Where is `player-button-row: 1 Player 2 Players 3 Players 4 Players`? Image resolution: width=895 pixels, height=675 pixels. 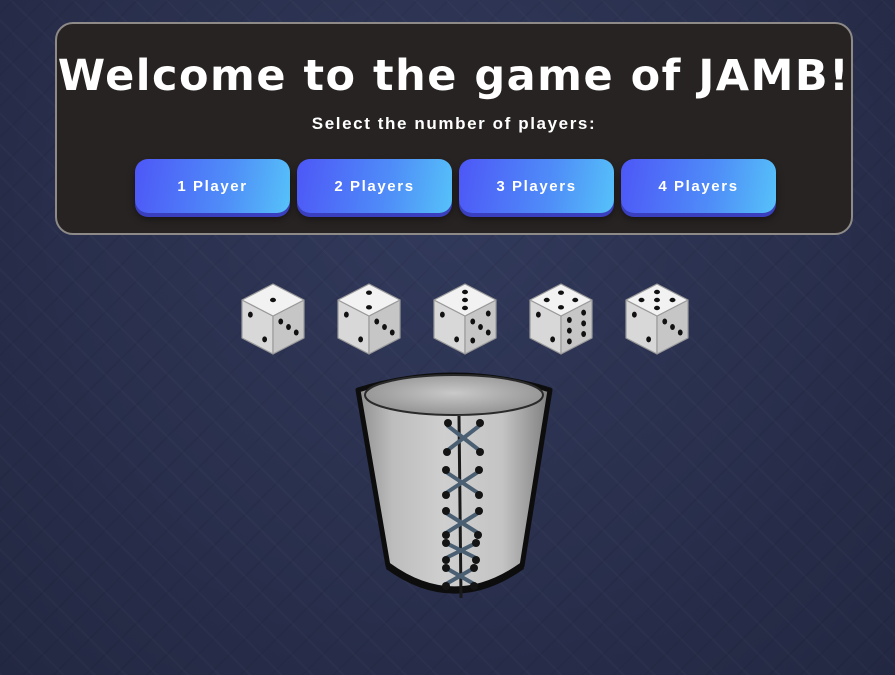
player-button-row: 1 Player 2 Players 3 Players 4 Players is located at coordinates (455, 186).